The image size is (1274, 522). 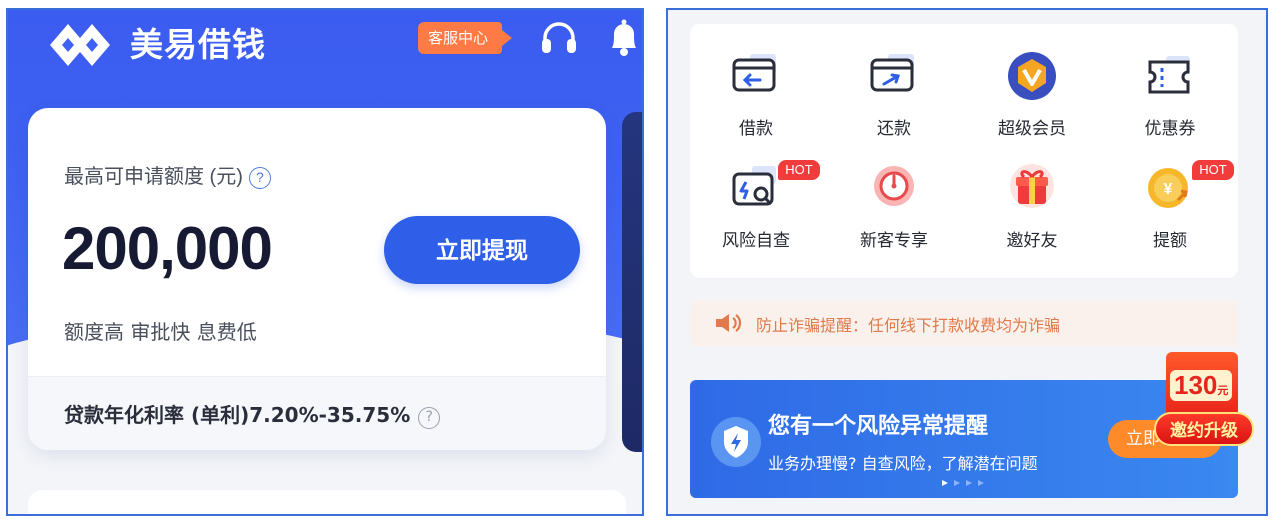 I want to click on vip-icon, so click(x=1032, y=76).